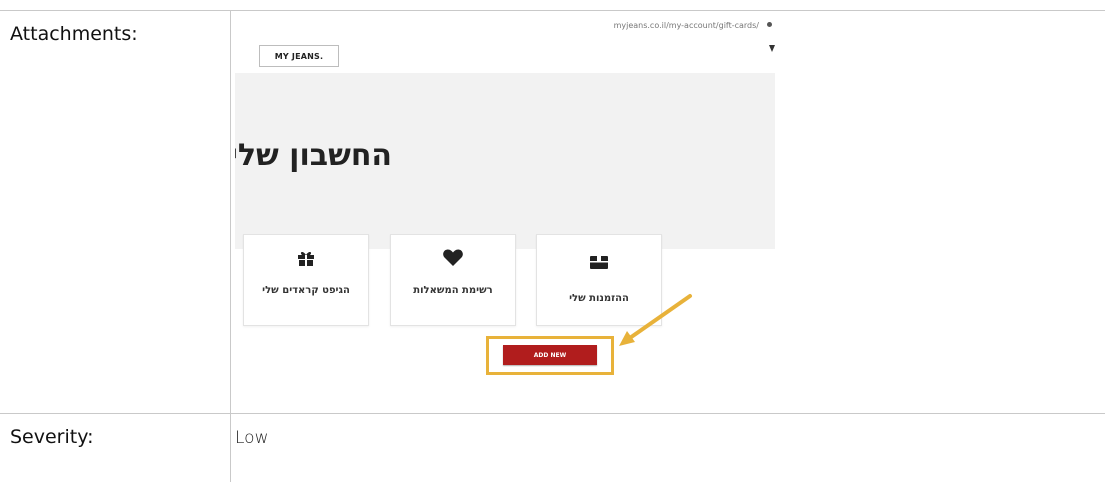  I want to click on severity-label: Severity:, so click(52, 437).